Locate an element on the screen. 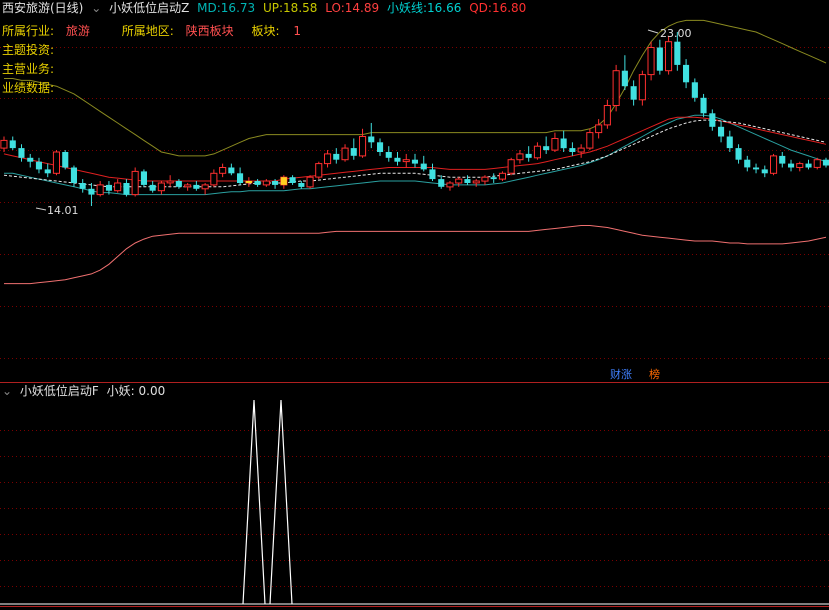  sub-header: ⌄ 小妖低位启动F 小妖: 0.00 is located at coordinates (84, 391).